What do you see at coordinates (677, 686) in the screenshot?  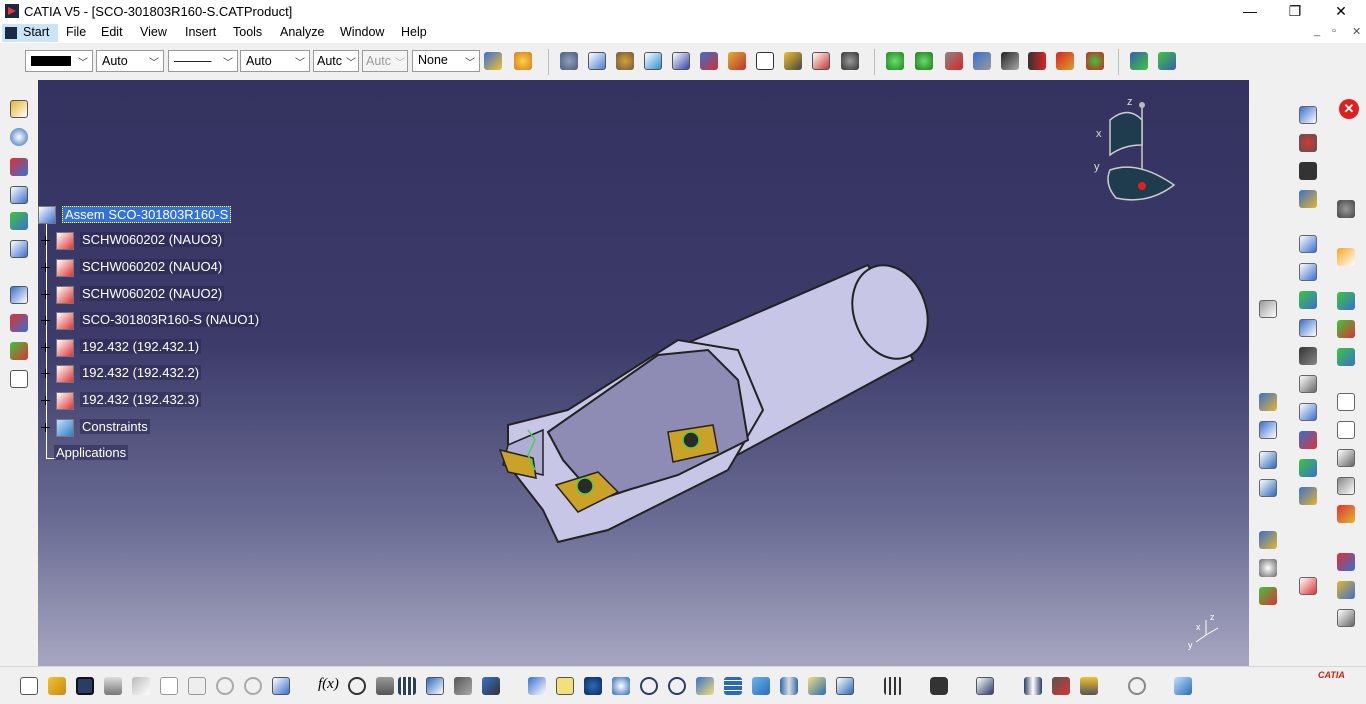 I see `zoom-out-icon` at bounding box center [677, 686].